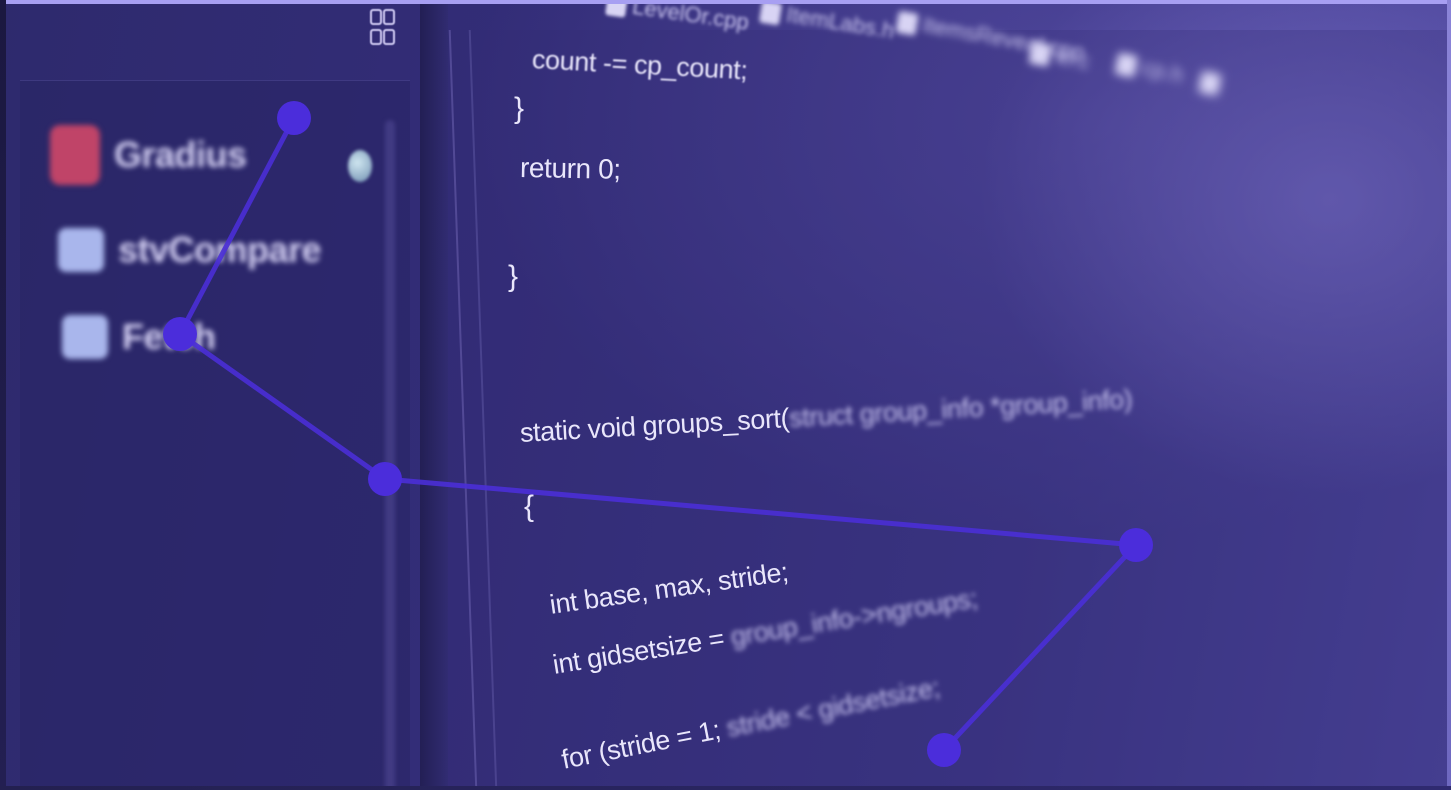 The height and width of the screenshot is (790, 1451). What do you see at coordinates (434, 395) in the screenshot?
I see `editor-gutter` at bounding box center [434, 395].